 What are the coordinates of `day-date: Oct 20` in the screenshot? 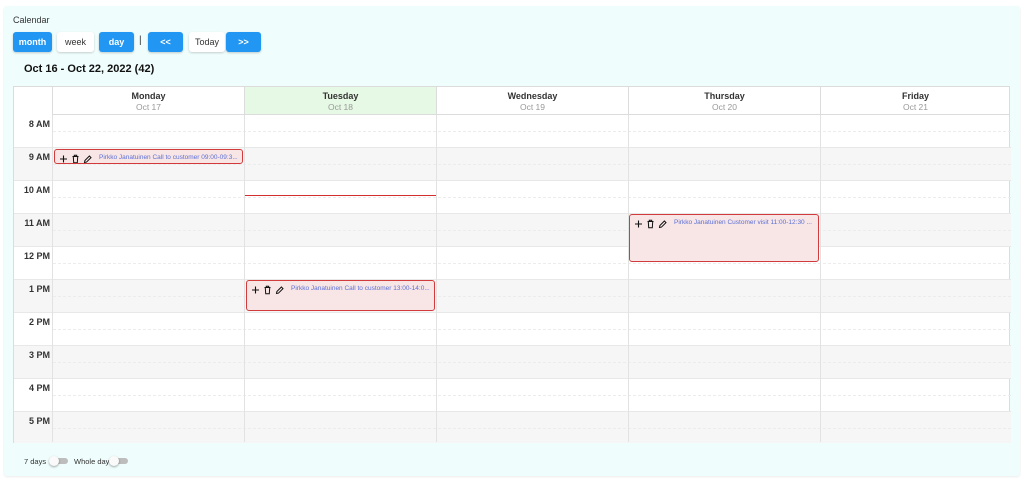 It's located at (724, 107).